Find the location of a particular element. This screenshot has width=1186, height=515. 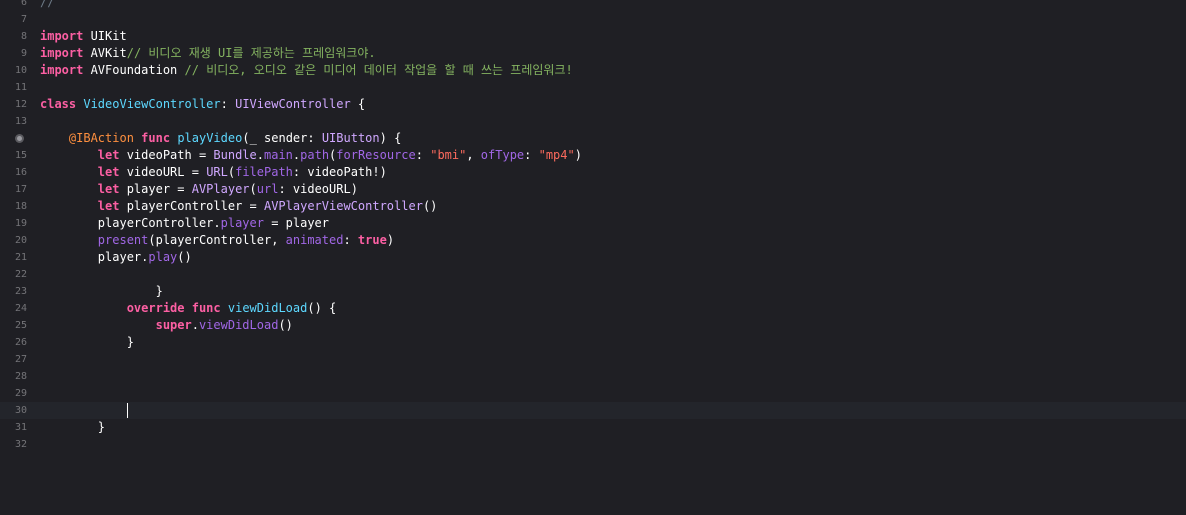

line-number: 12 is located at coordinates (20, 104).